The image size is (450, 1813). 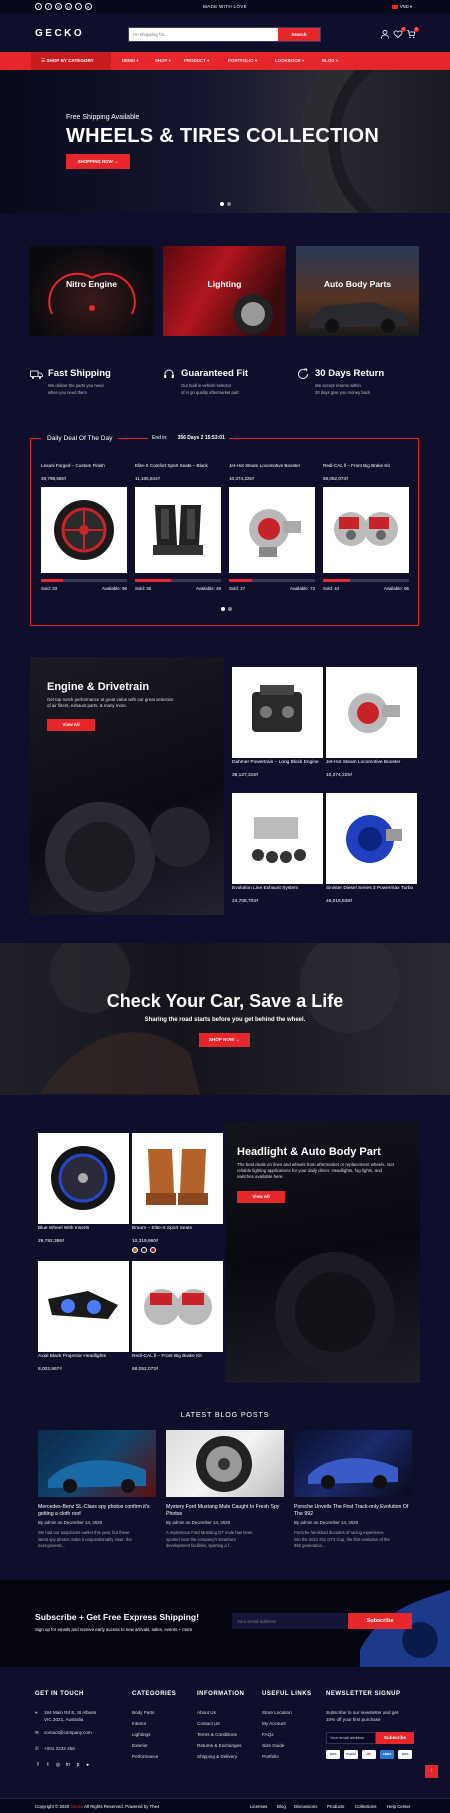 I want to click on product-name: Blue Wheel With Inserts, so click(x=87, y=1229).